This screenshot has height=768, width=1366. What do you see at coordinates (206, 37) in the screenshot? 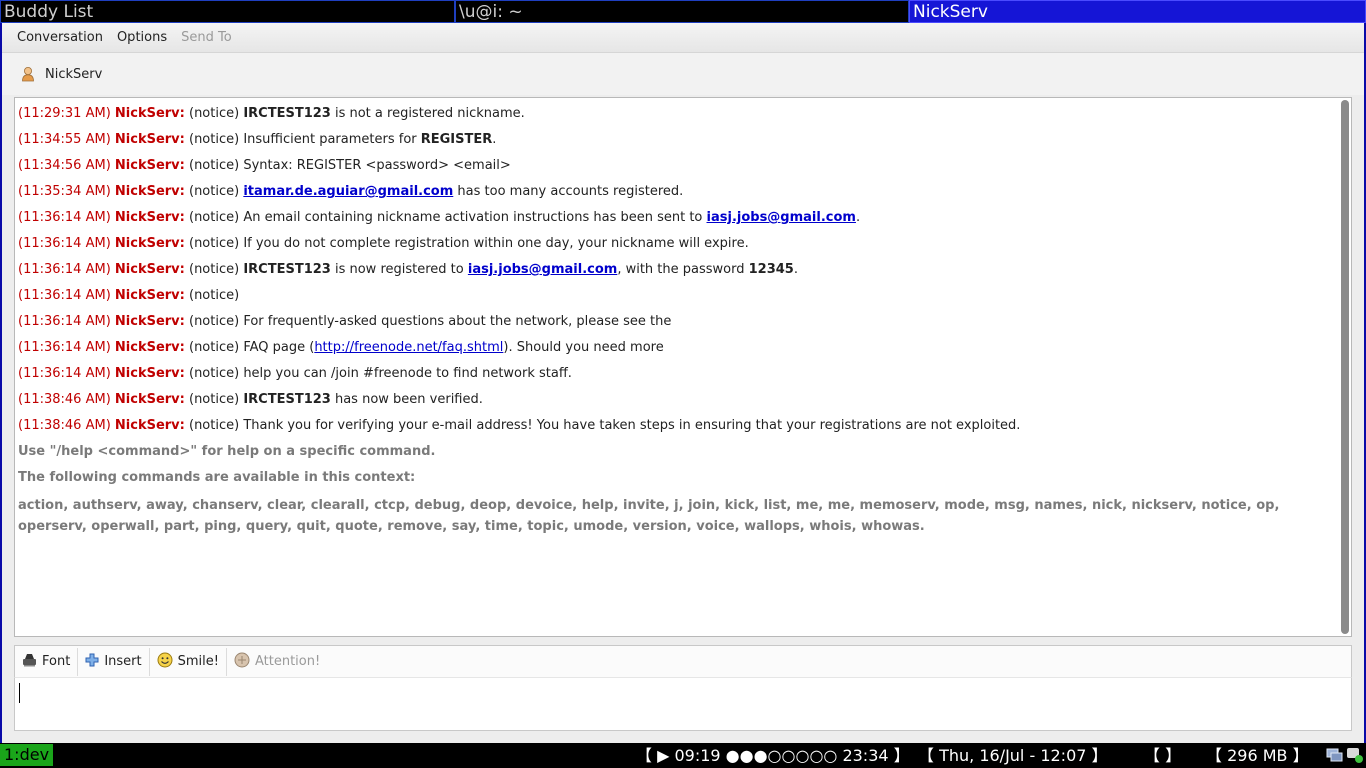
I see `menu-send-to: Send To` at bounding box center [206, 37].